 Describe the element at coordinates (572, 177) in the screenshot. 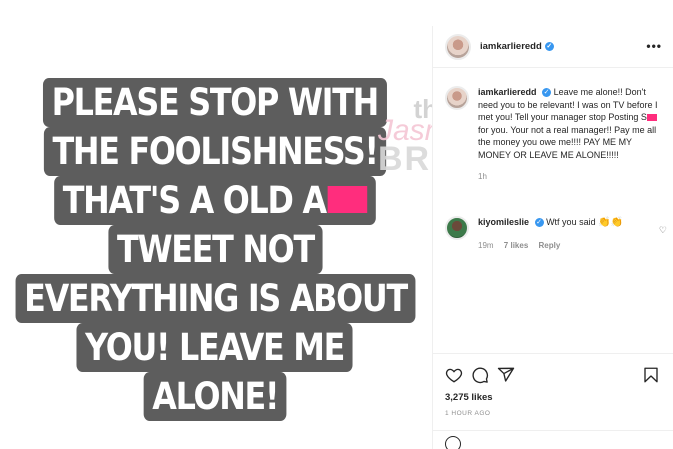

I see `caption-meta: 1h` at that location.